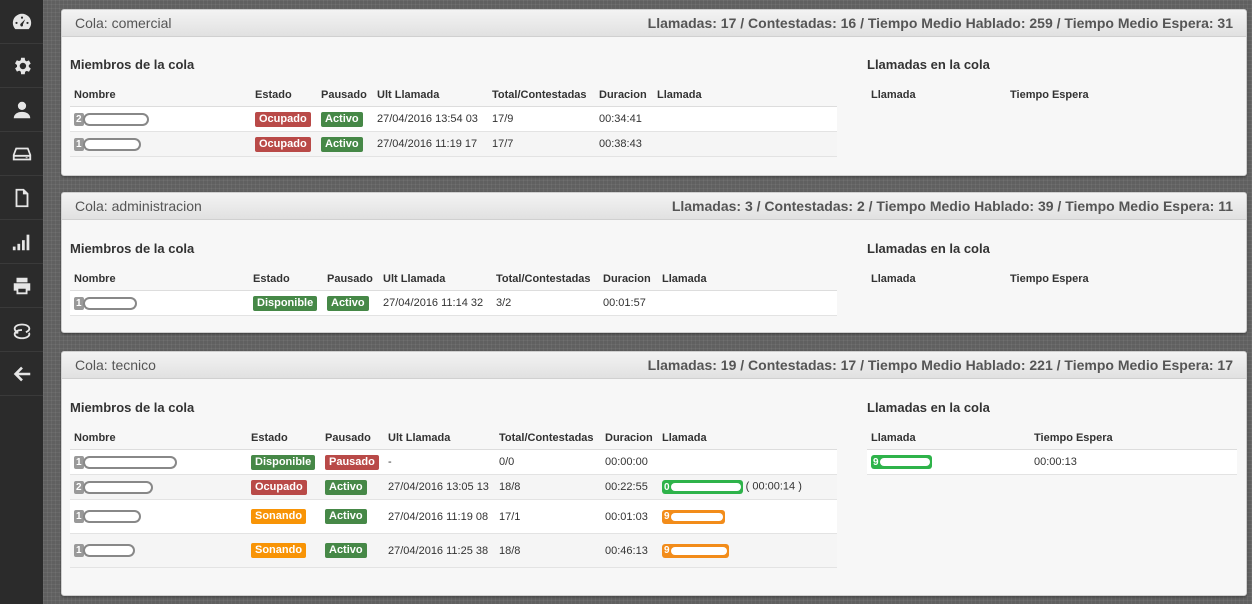 This screenshot has width=1252, height=604. Describe the element at coordinates (948, 462) in the screenshot. I see `queued-call: 9` at that location.